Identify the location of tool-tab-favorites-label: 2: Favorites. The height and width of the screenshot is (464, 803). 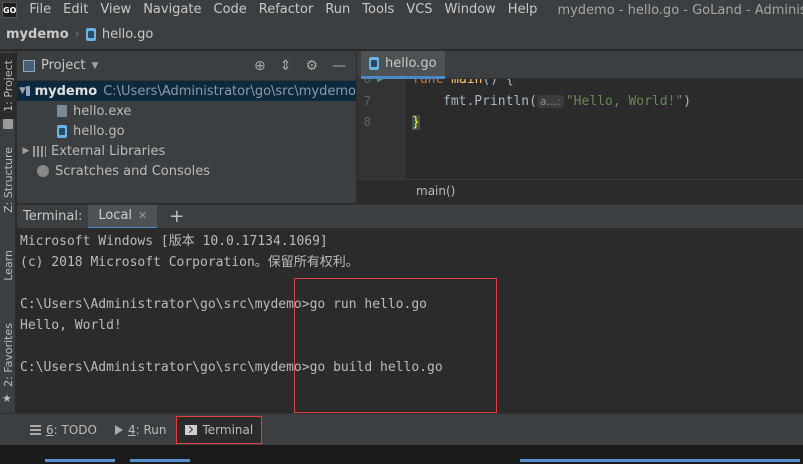
(8, 355).